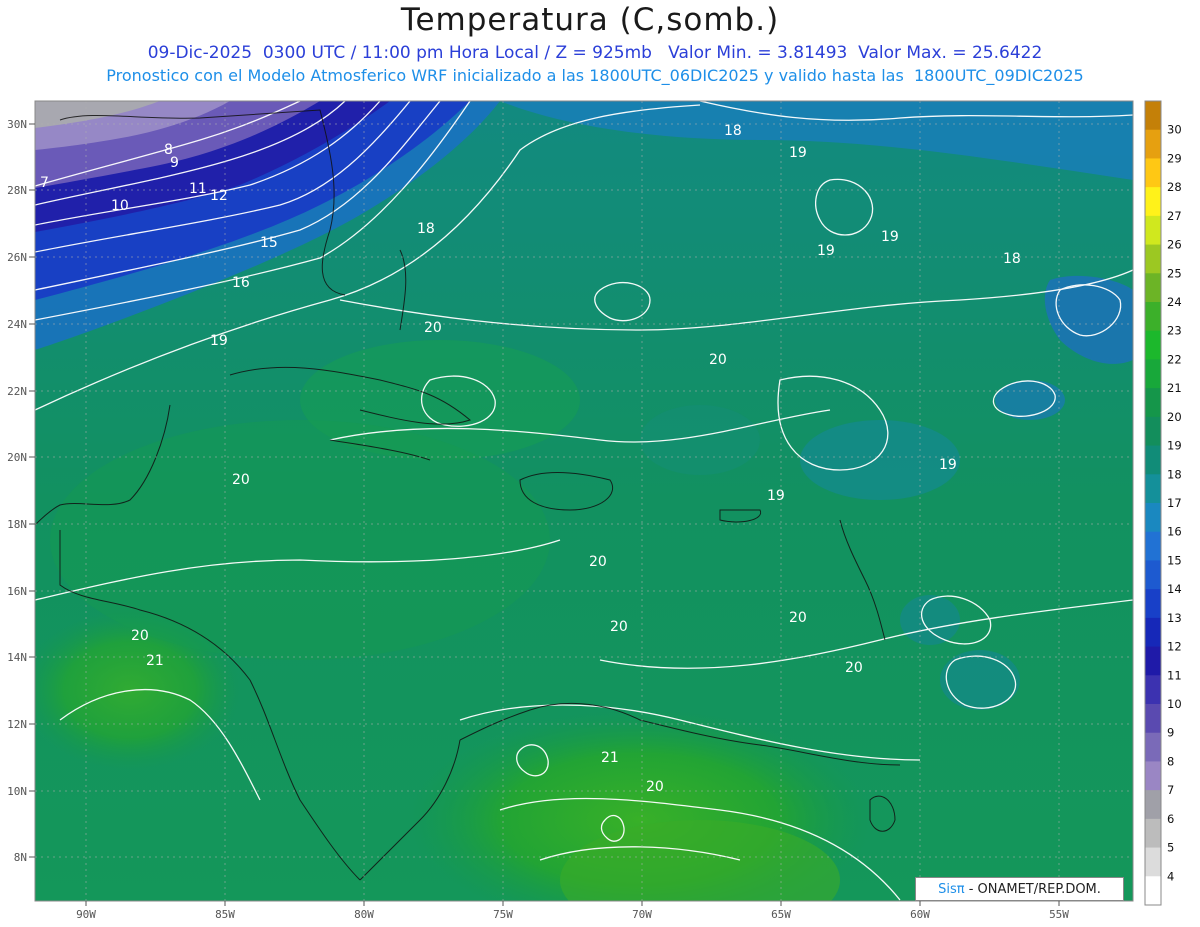 The height and width of the screenshot is (927, 1200). I want to click on lat-tick-label: 8N, so click(20, 857).